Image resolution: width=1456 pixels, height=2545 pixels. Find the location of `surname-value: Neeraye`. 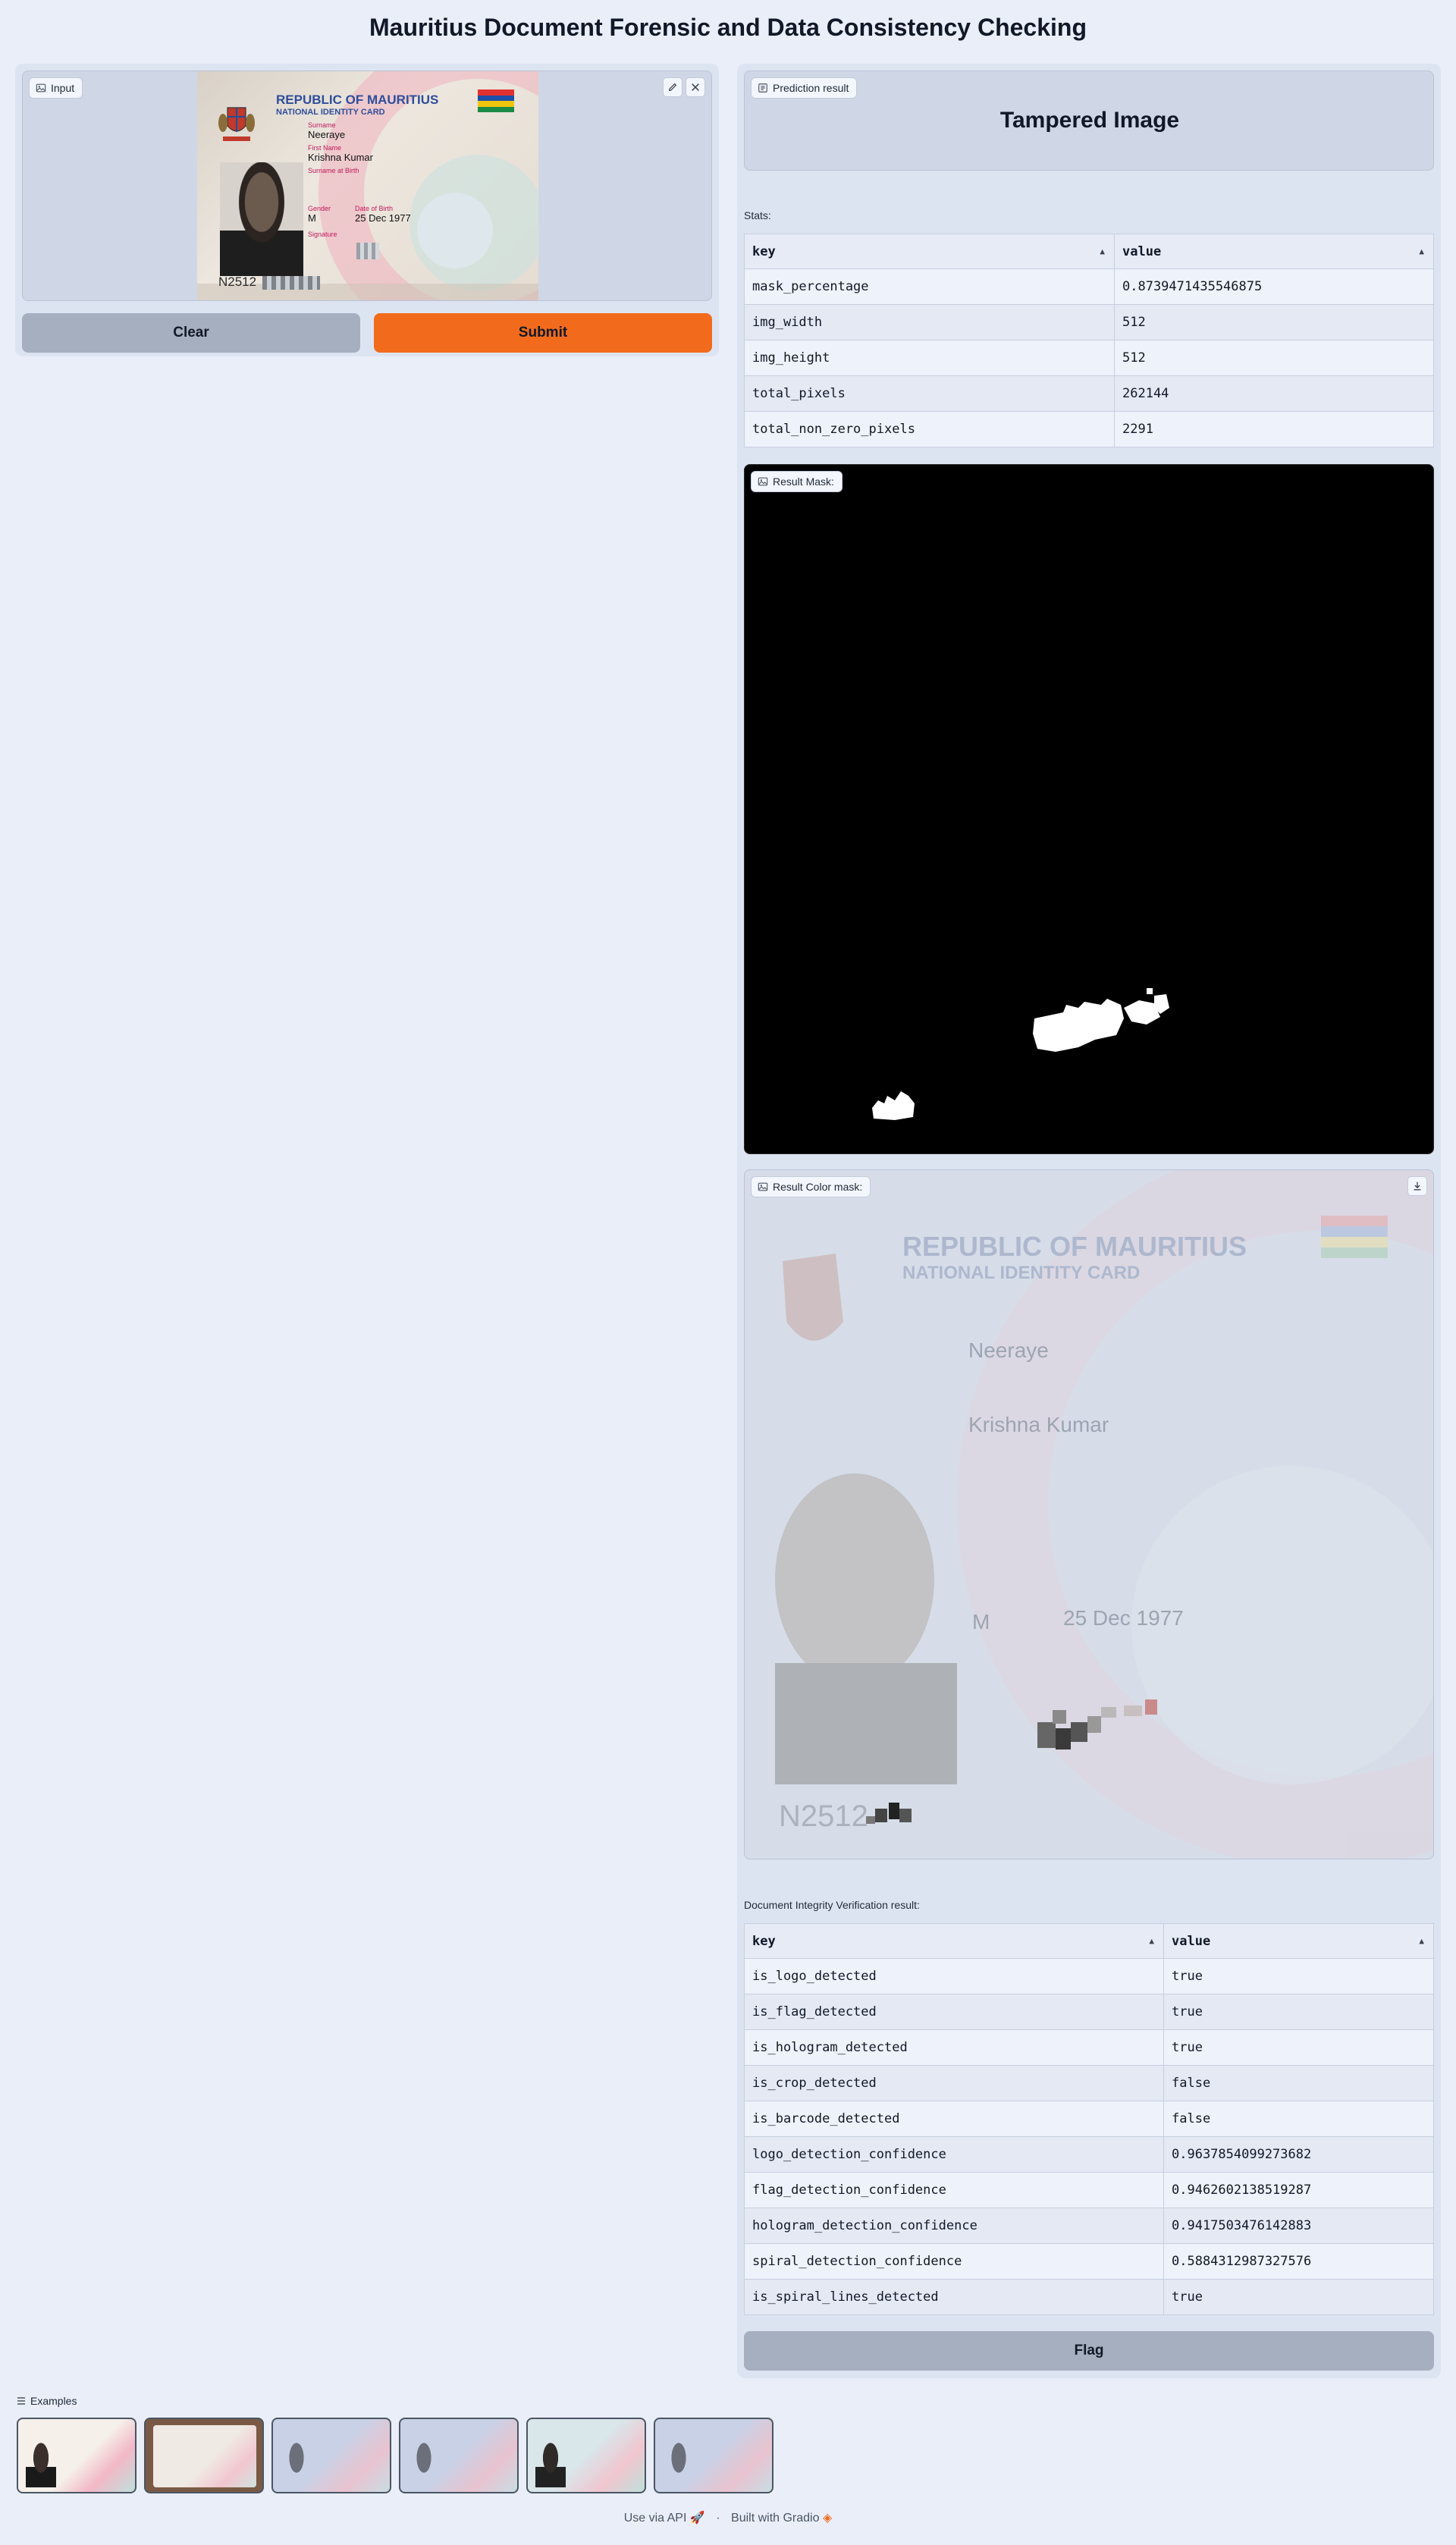

surname-value: Neeraye is located at coordinates (327, 134).